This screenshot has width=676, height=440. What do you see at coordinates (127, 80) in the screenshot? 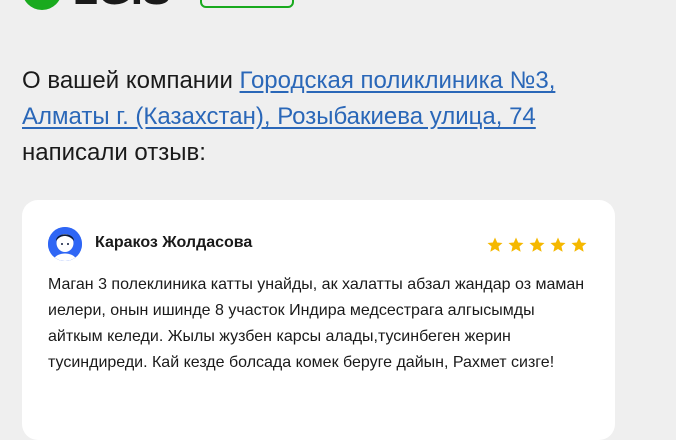
I see `intro-prefix: О вашей компании` at bounding box center [127, 80].